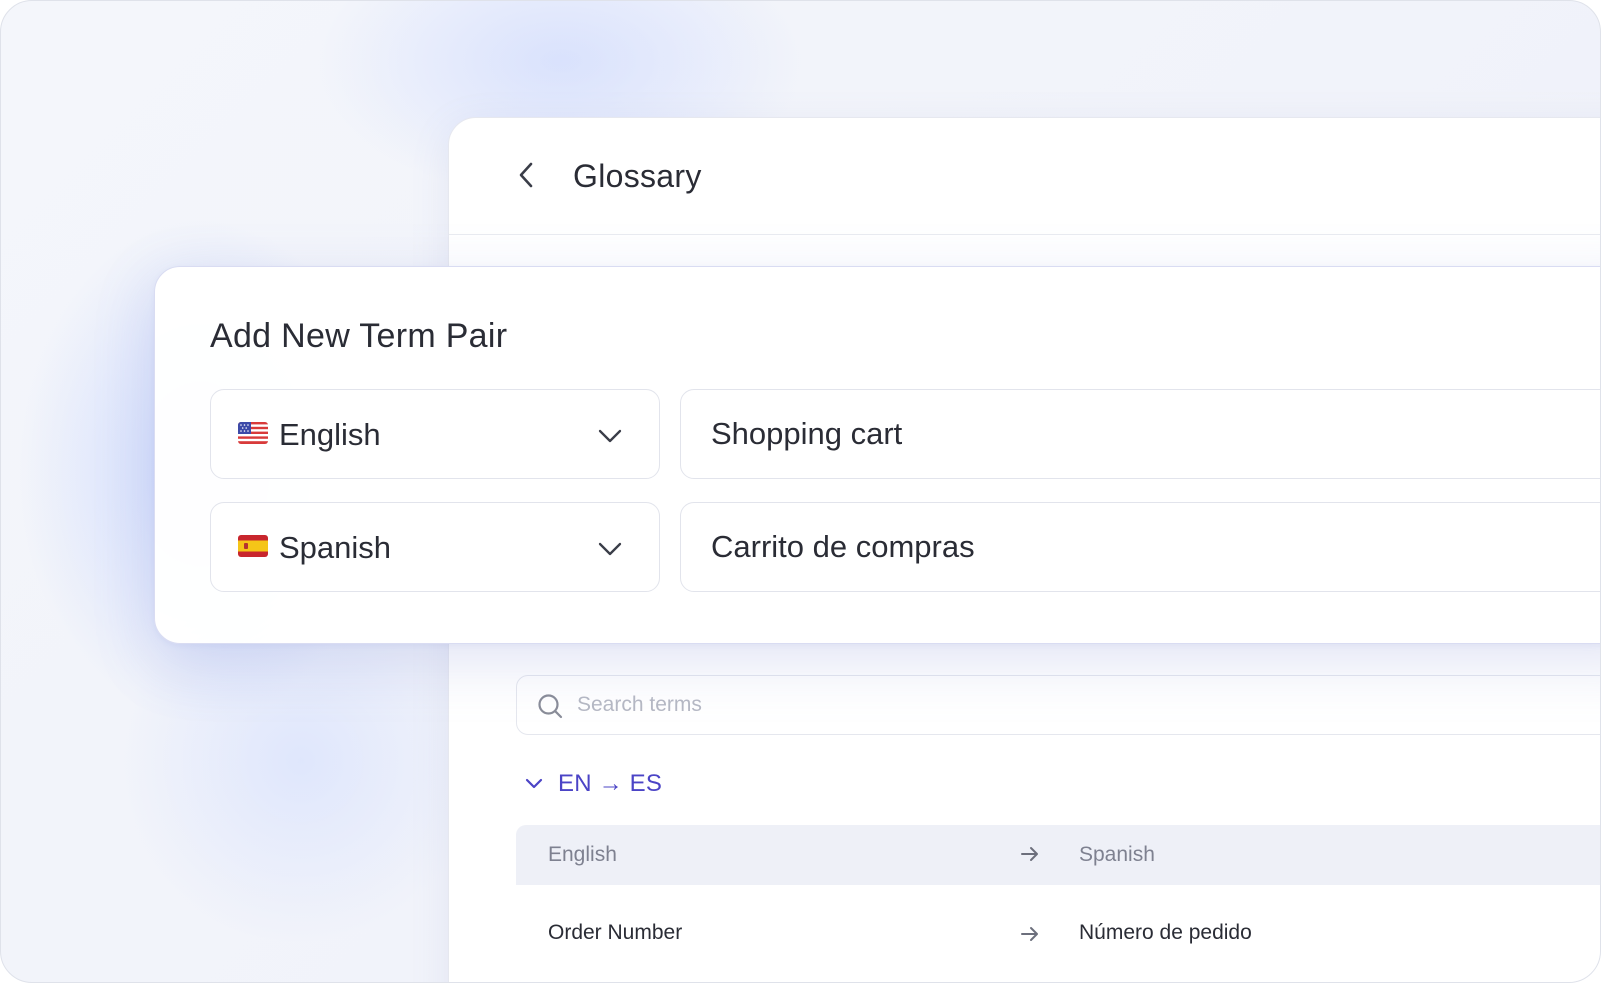  Describe the element at coordinates (1027, 705) in the screenshot. I see `search-input` at that location.